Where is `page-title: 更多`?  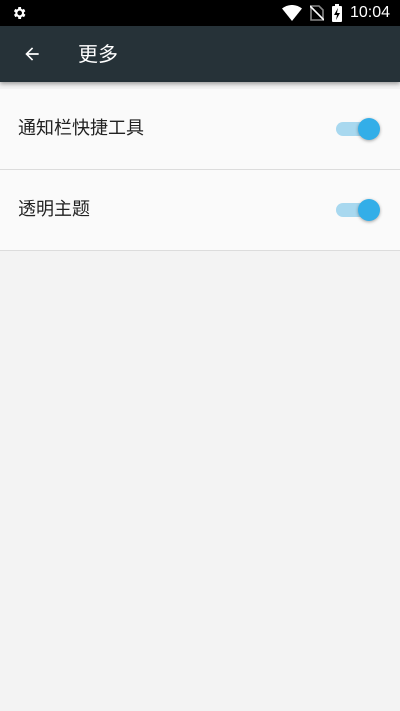 page-title: 更多 is located at coordinates (98, 54).